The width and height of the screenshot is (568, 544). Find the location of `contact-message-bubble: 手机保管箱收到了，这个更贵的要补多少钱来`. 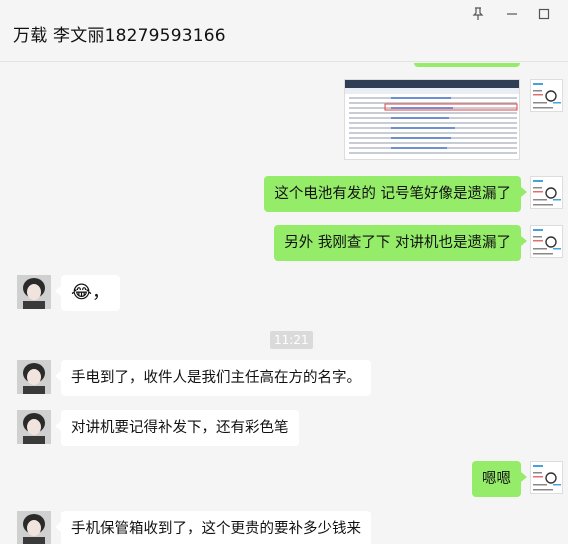

contact-message-bubble: 手机保管箱收到了，这个更贵的要补多少钱来 is located at coordinates (213, 527).